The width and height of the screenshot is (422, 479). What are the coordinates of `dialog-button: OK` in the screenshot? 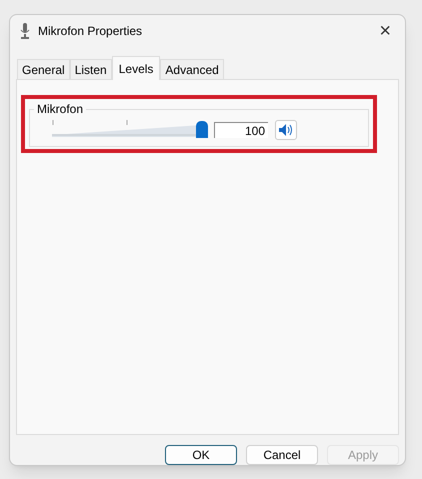 It's located at (201, 455).